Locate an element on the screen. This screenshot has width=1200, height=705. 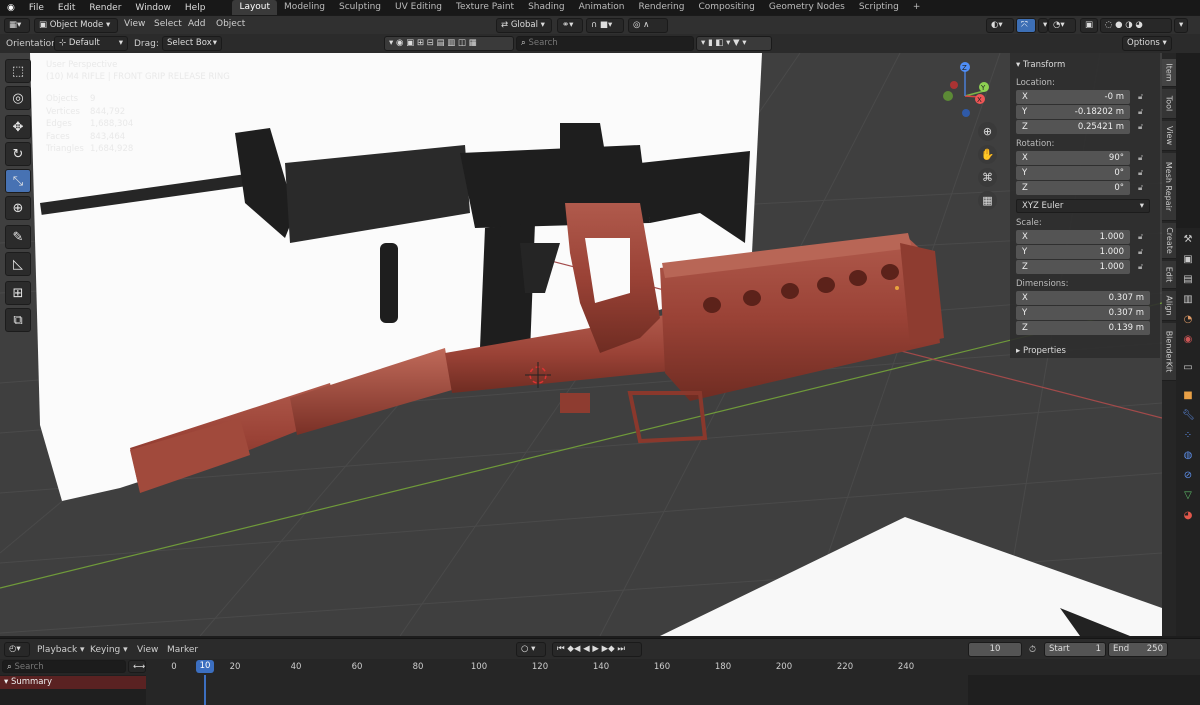
menu-file: File is located at coordinates (36, 8).